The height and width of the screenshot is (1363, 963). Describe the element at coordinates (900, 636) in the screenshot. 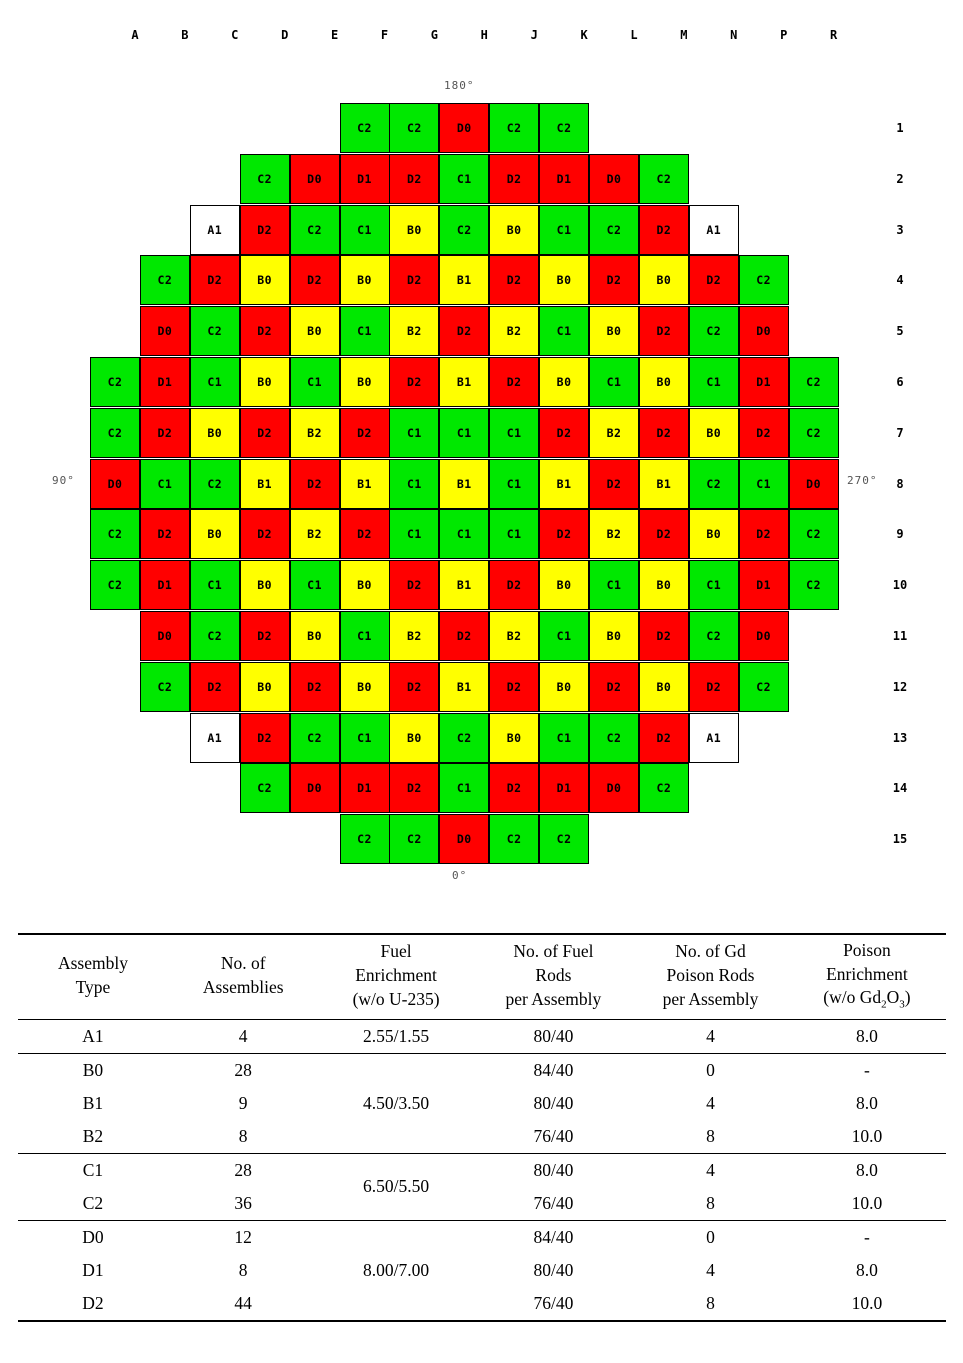

I see `row-label-11: 11` at that location.